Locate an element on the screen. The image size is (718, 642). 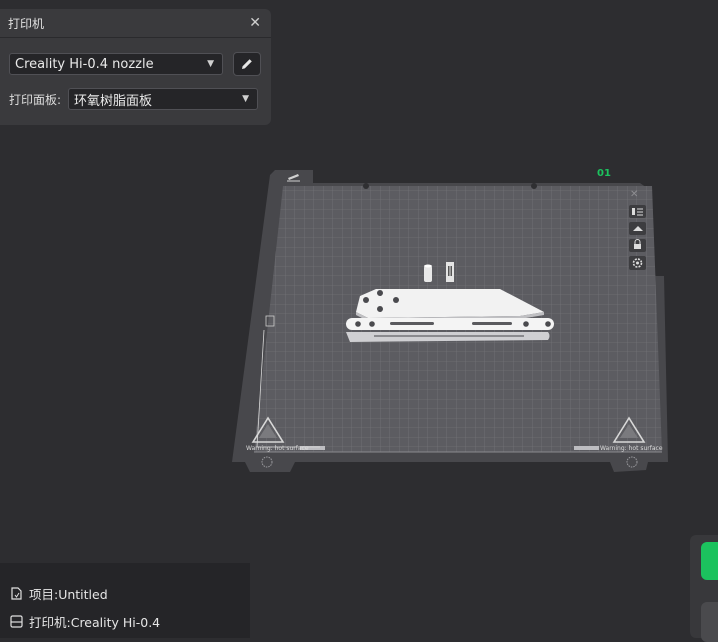
secondary-action-button is located at coordinates (709, 622).